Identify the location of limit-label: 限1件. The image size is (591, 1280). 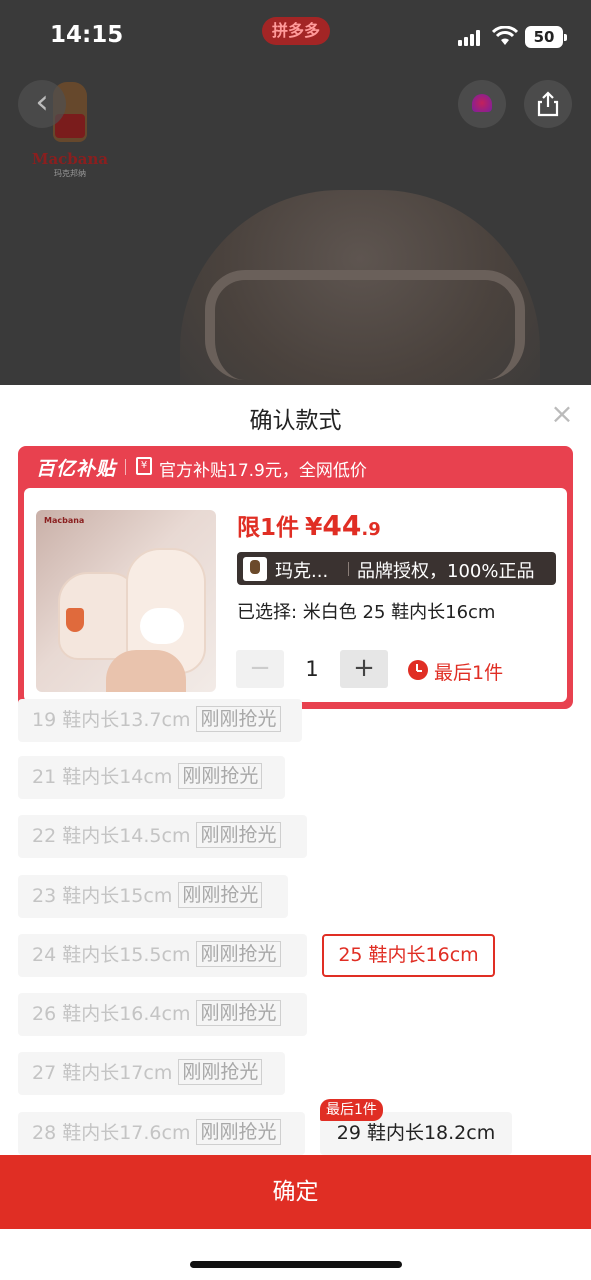
(268, 528).